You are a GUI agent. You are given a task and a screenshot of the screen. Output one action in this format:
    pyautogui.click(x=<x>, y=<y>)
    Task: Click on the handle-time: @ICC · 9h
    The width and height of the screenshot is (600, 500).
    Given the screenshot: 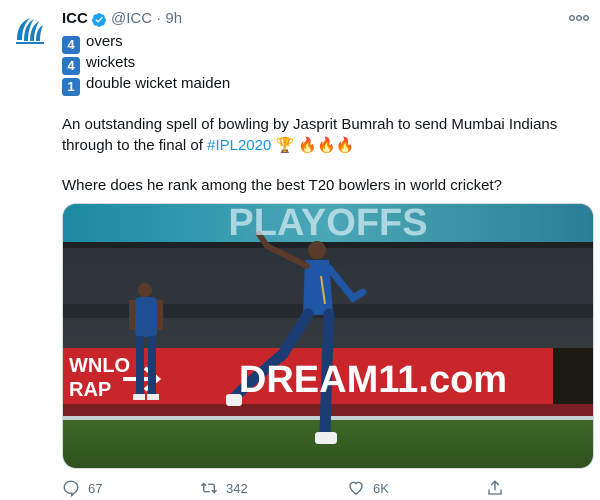 What is the action you would take?
    pyautogui.click(x=146, y=18)
    